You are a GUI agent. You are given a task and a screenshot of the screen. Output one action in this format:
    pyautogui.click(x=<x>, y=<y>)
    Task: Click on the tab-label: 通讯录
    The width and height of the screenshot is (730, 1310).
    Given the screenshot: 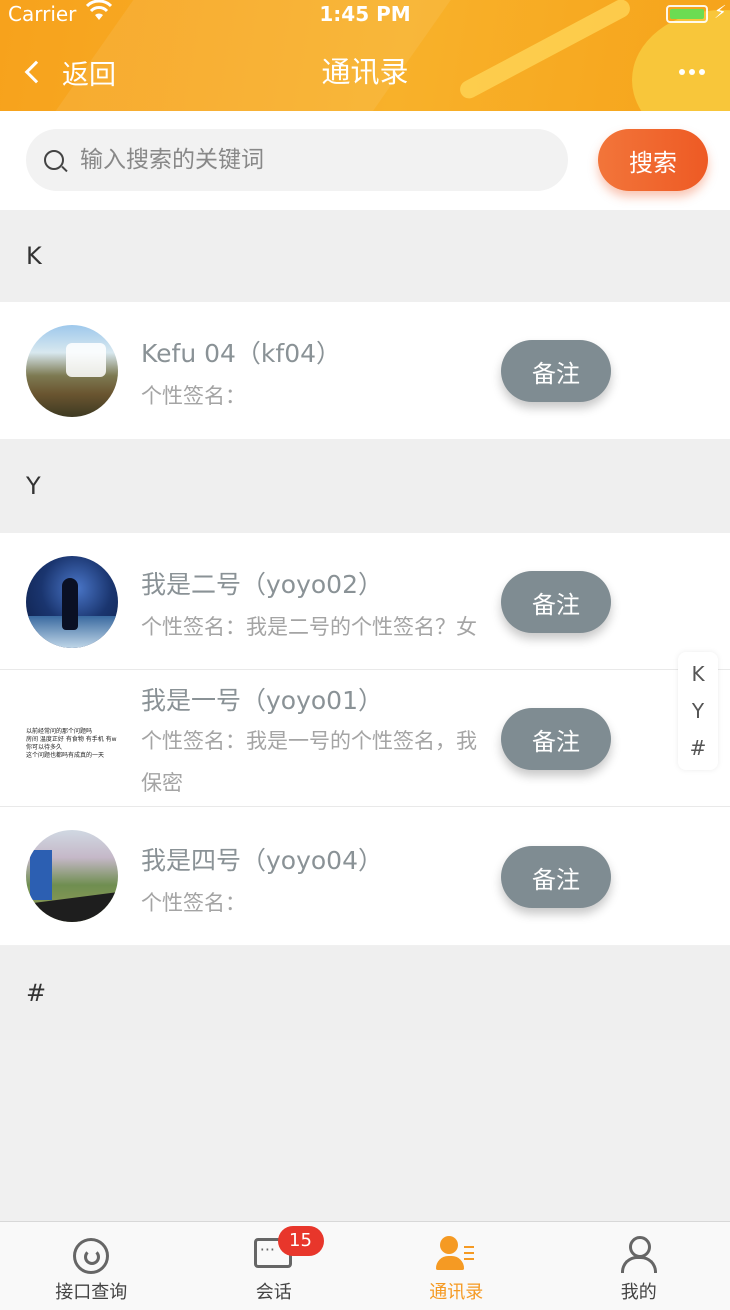 What is the action you would take?
    pyautogui.click(x=456, y=1292)
    